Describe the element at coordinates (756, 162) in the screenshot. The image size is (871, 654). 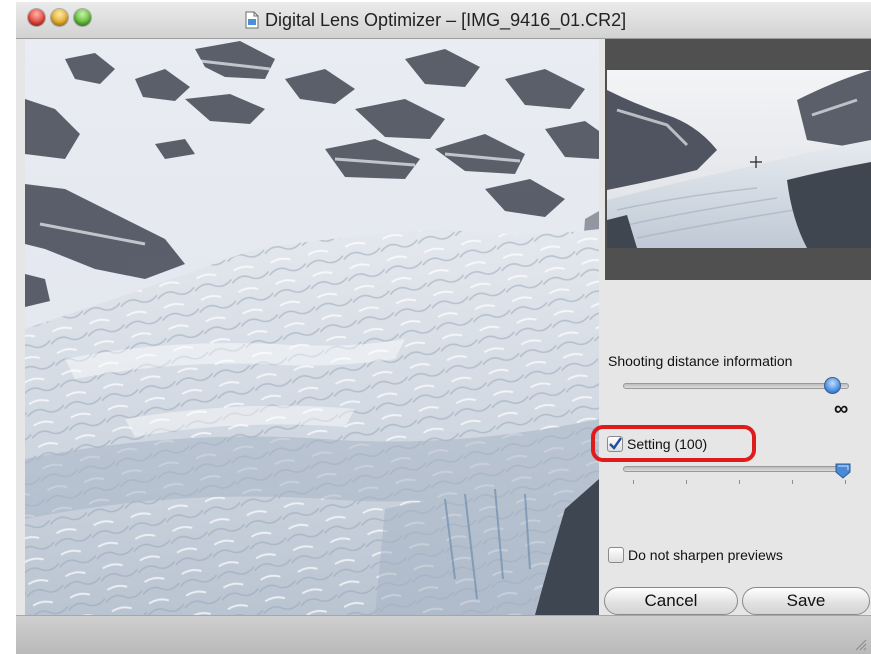
I see `crosshair-icon` at that location.